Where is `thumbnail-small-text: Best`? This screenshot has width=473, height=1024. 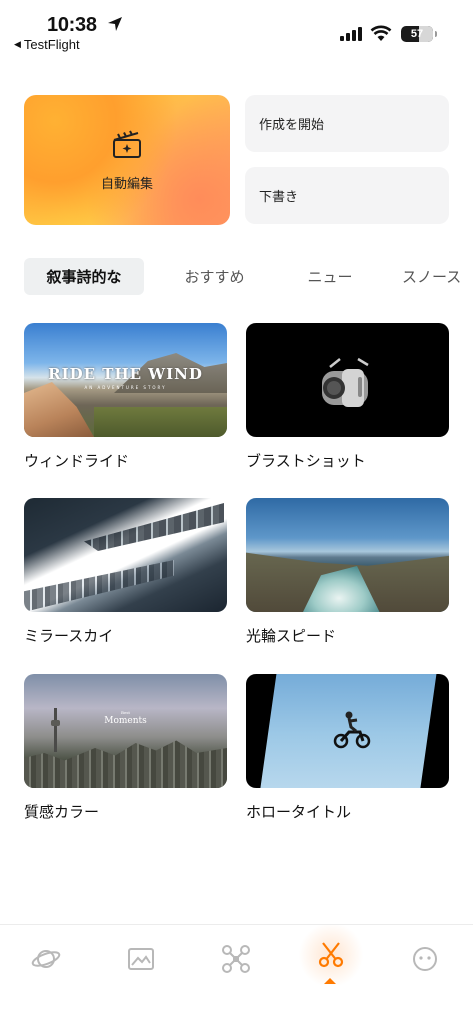 thumbnail-small-text: Best is located at coordinates (125, 712).